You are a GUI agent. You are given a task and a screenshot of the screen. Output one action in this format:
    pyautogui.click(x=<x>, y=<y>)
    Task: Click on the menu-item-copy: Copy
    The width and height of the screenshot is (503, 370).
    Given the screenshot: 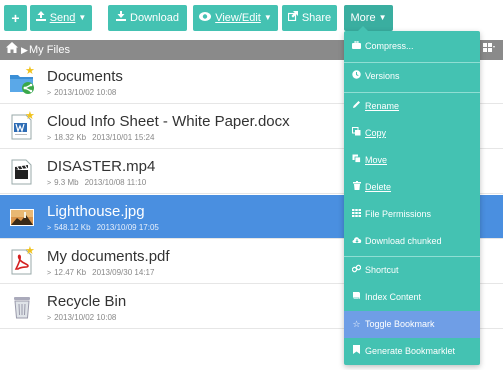 What is the action you would take?
    pyautogui.click(x=412, y=133)
    